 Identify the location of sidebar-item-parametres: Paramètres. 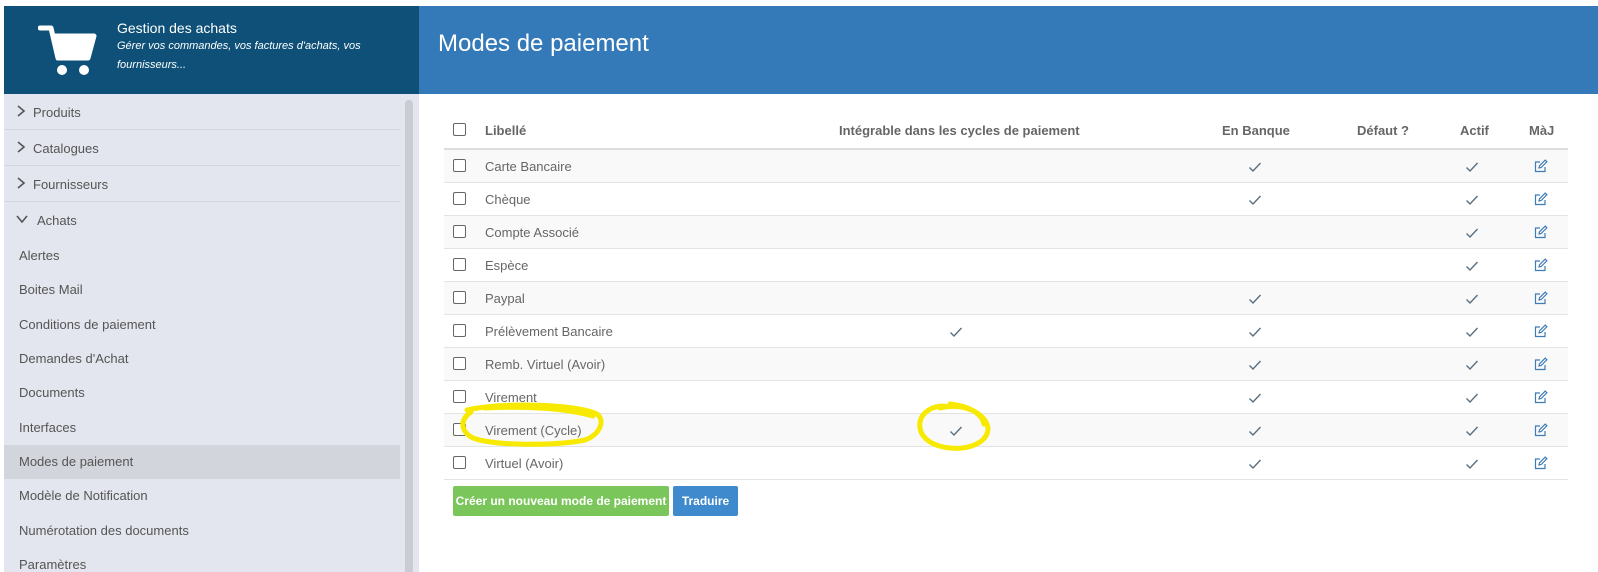
(202, 560).